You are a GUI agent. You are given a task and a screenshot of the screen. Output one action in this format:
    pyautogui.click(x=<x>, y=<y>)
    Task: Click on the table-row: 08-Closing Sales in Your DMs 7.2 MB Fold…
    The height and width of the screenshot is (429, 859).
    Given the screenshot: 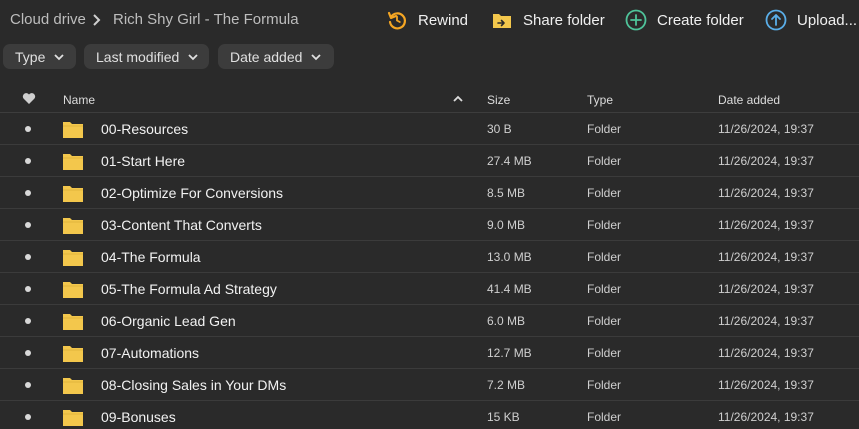 What is the action you would take?
    pyautogui.click(x=429, y=385)
    